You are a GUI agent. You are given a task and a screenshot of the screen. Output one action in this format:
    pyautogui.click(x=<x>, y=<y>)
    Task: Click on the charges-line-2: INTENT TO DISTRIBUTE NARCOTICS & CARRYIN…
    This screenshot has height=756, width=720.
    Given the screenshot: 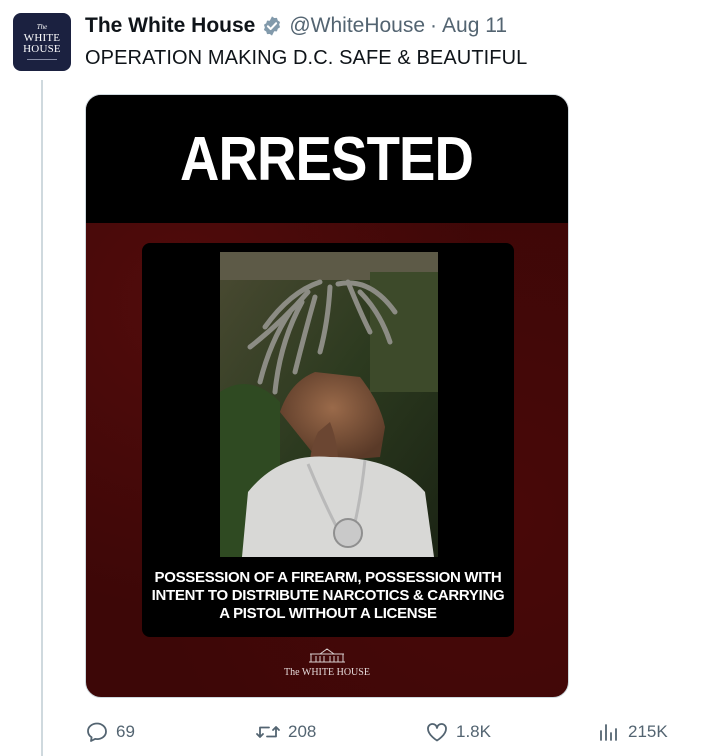 What is the action you would take?
    pyautogui.click(x=328, y=595)
    